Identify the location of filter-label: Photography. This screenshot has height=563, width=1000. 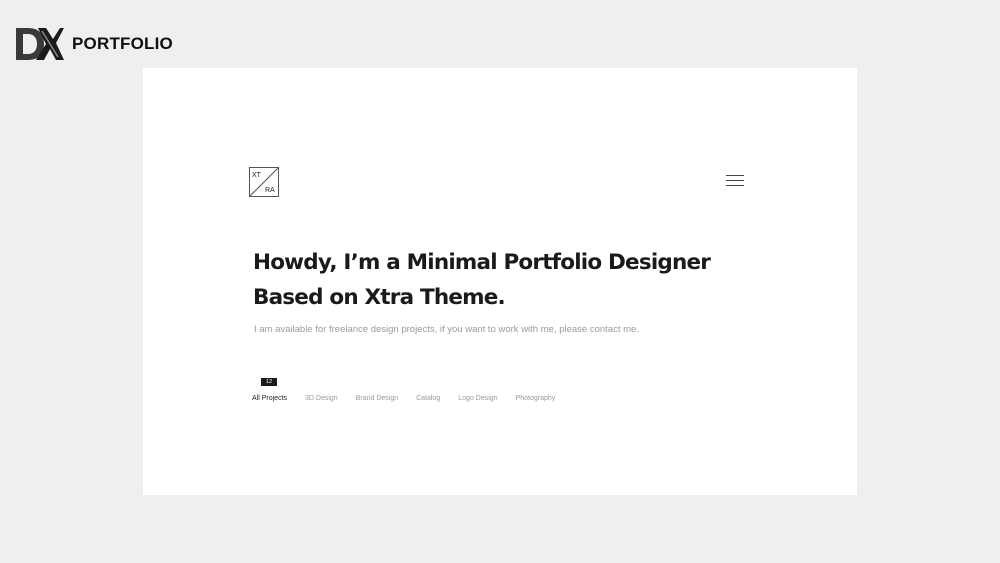
(535, 398).